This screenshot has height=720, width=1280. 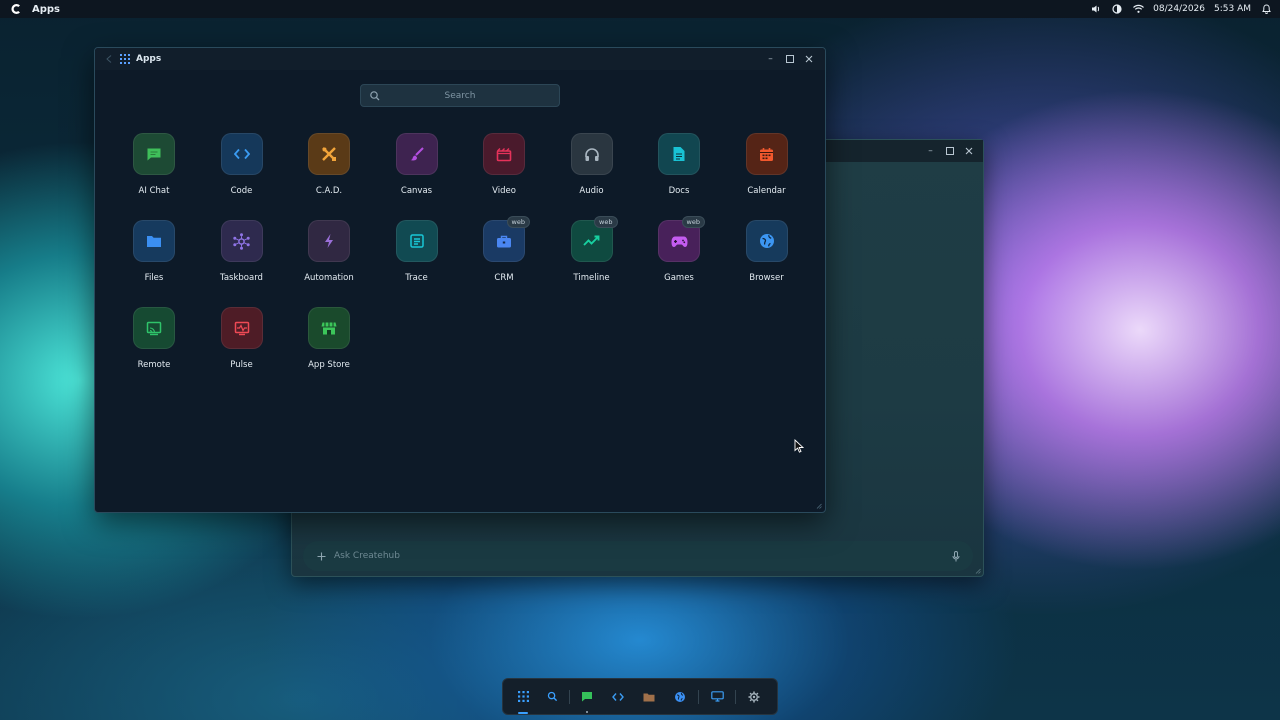 I want to click on app-tile-remote: Remote, so click(x=154, y=342).